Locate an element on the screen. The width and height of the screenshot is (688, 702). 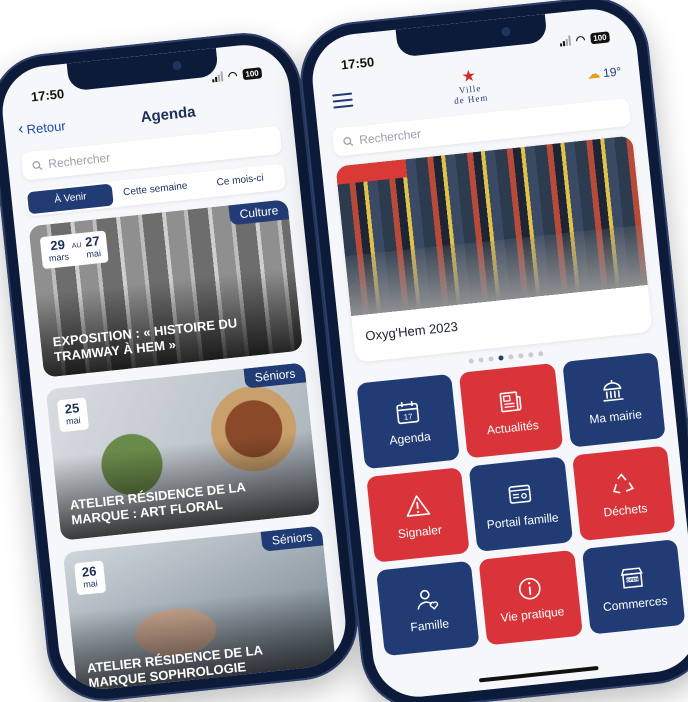
tab-a-venir: À Venir is located at coordinates (70, 199).